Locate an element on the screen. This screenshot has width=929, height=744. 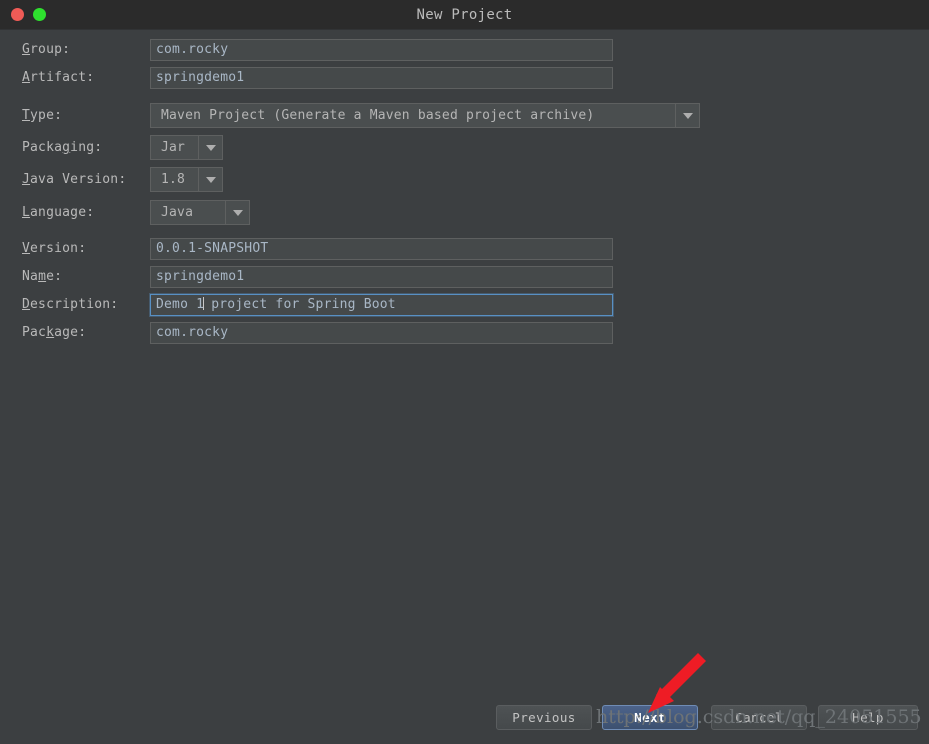
group-input: com.rocky is located at coordinates (381, 50).